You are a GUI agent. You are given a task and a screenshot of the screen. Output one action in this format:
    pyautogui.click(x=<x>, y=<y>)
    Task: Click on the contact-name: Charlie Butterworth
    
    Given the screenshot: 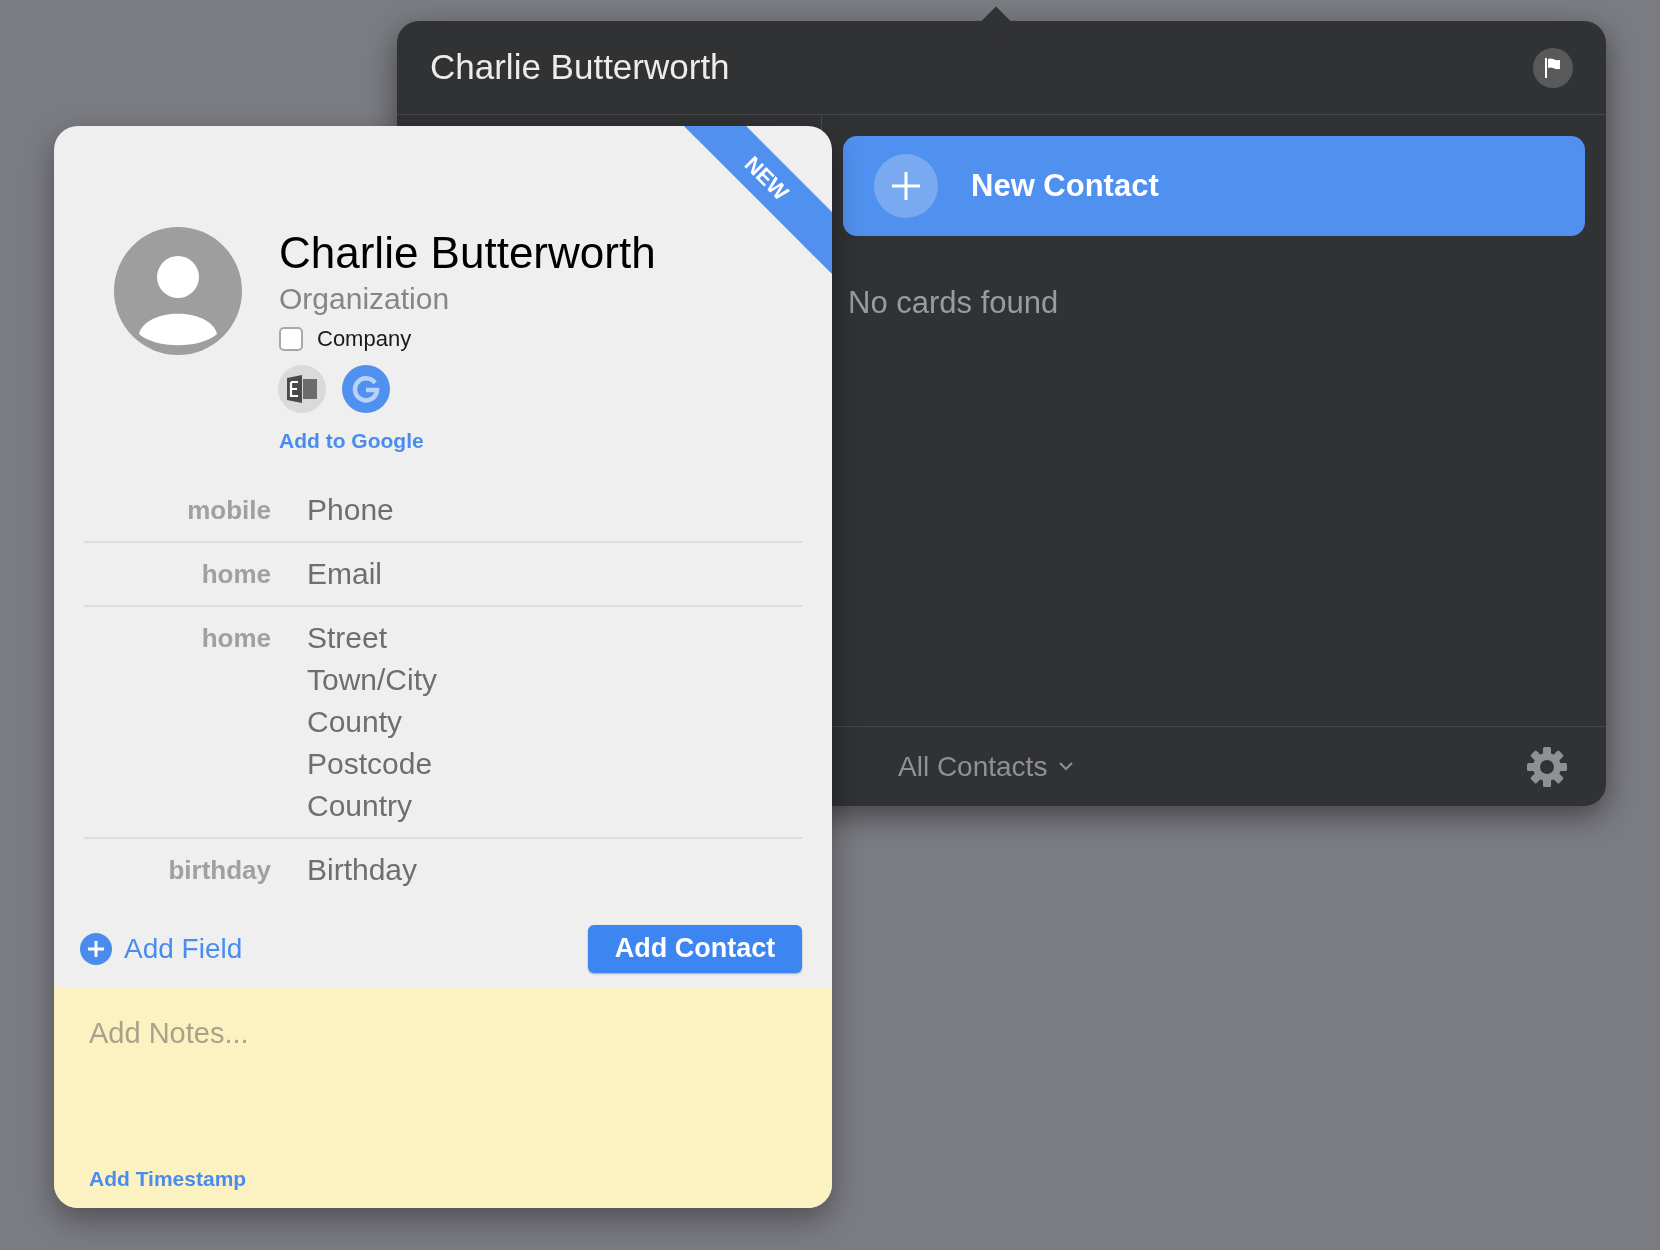 What is the action you would take?
    pyautogui.click(x=468, y=253)
    